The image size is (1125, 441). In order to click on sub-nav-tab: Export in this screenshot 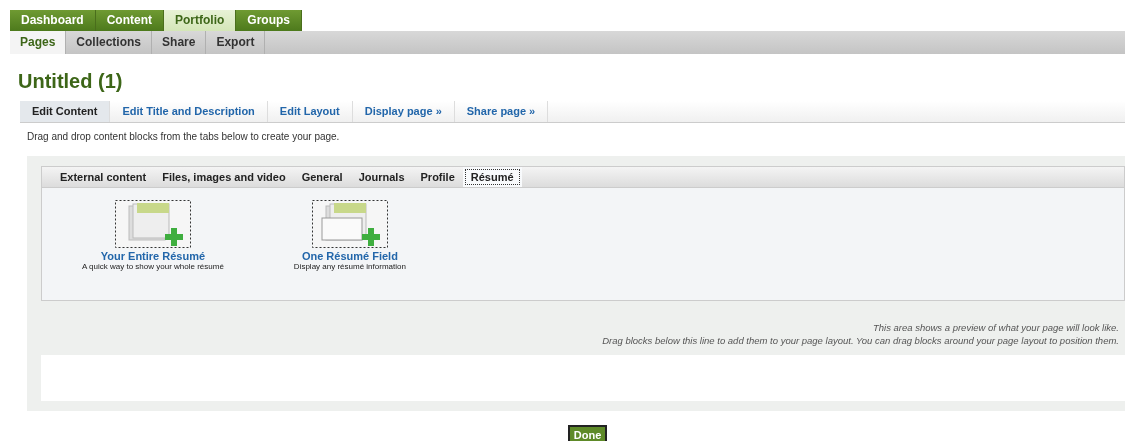, I will do `click(236, 42)`.